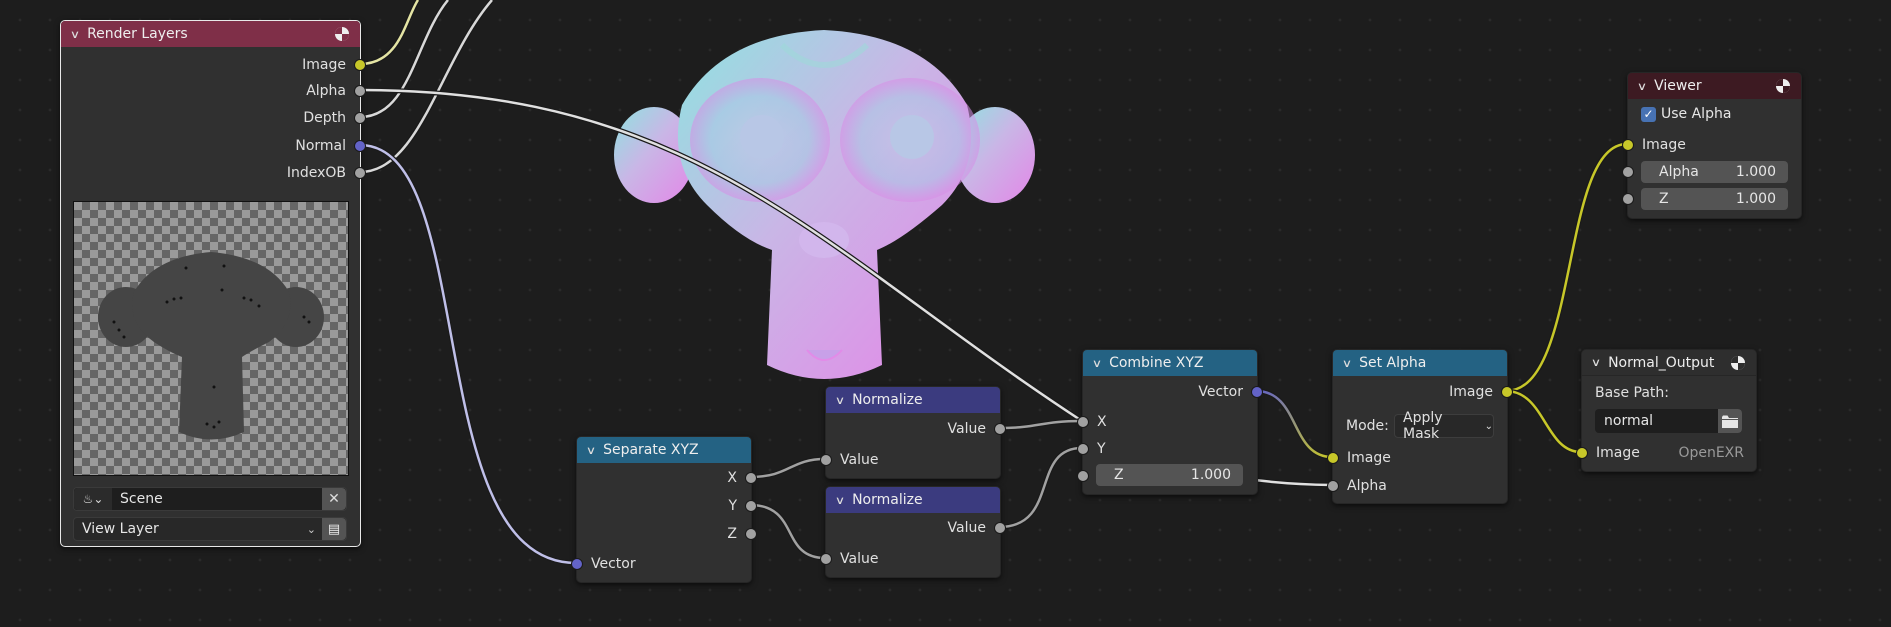 The image size is (1891, 627). I want to click on node-title: Normal_Output, so click(1661, 362).